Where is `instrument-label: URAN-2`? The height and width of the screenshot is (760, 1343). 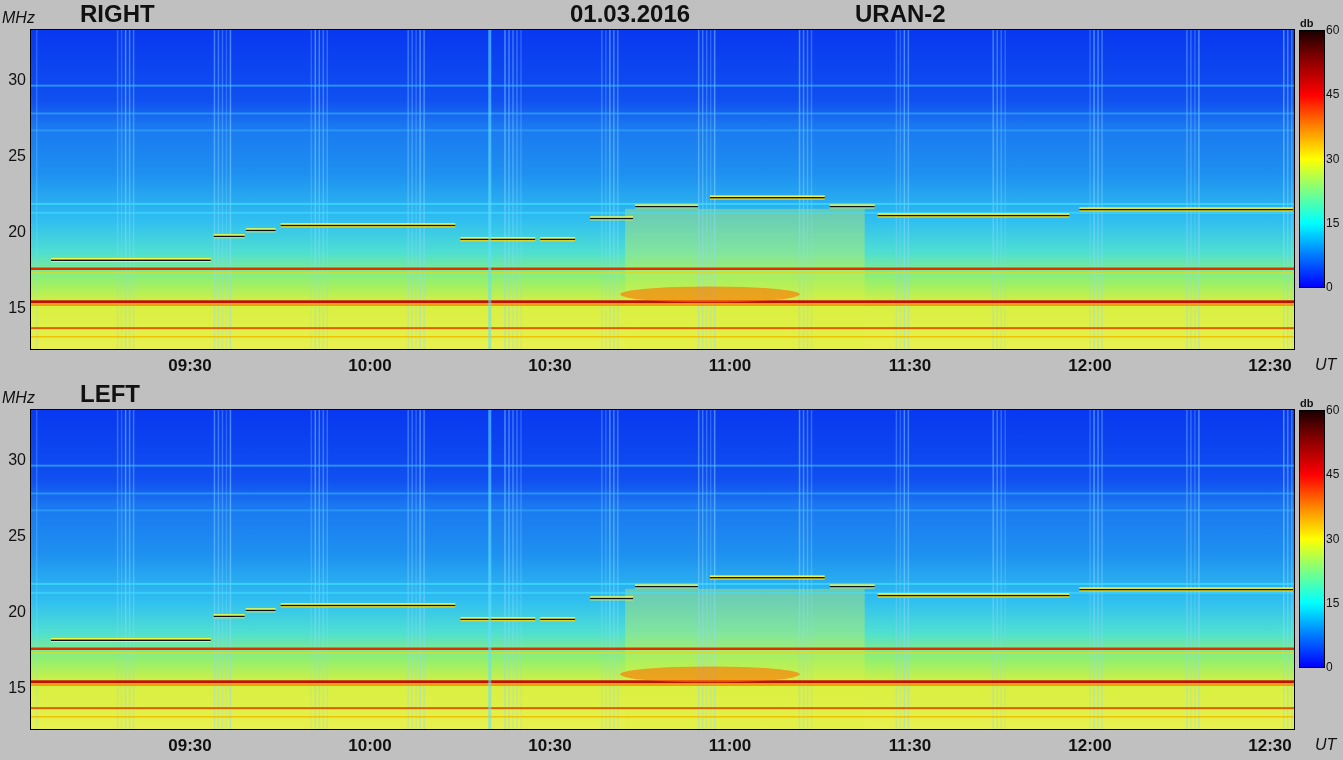
instrument-label: URAN-2 is located at coordinates (900, 14).